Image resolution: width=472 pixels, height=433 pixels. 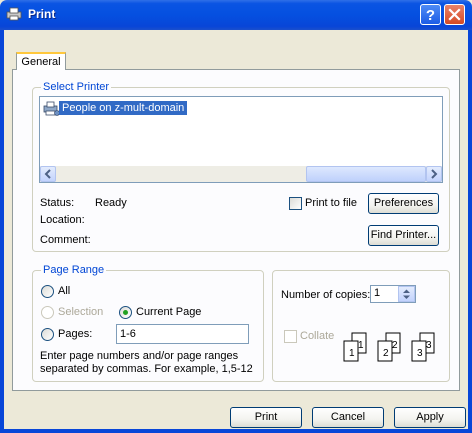 I want to click on scroll-left-button, so click(x=48, y=174).